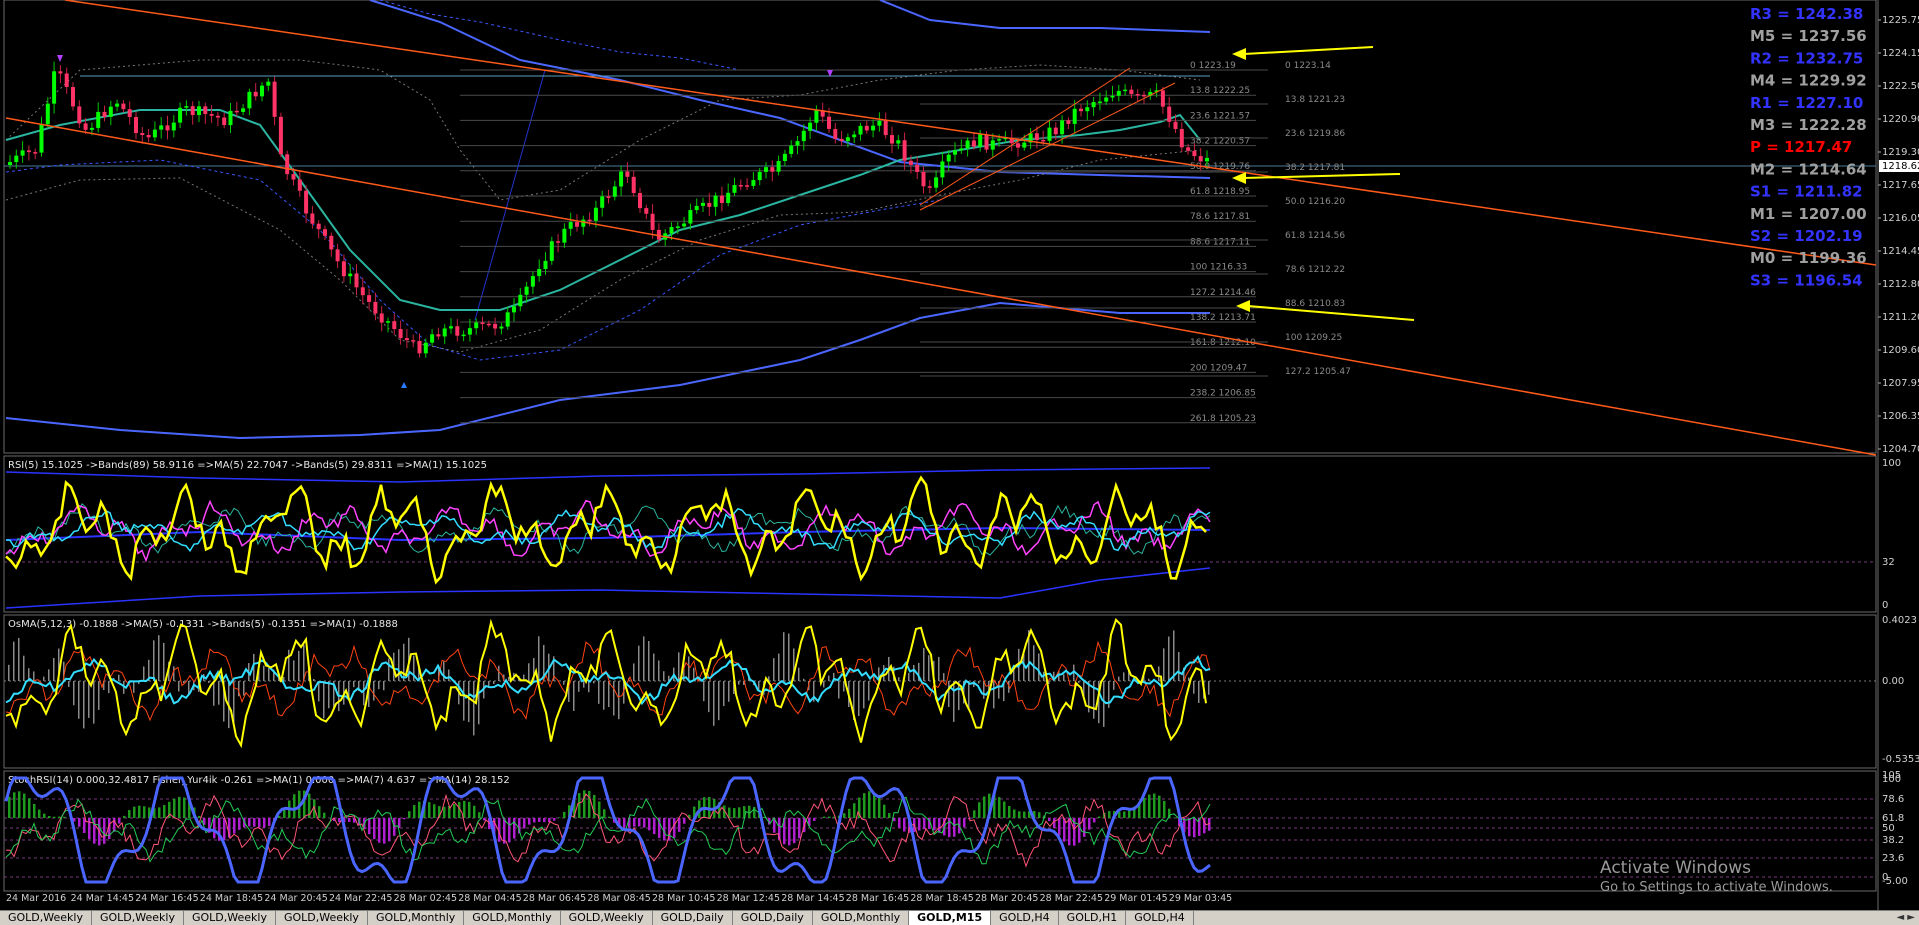  What do you see at coordinates (1893, 858) in the screenshot?
I see `stoch-tick-label: 23.6` at bounding box center [1893, 858].